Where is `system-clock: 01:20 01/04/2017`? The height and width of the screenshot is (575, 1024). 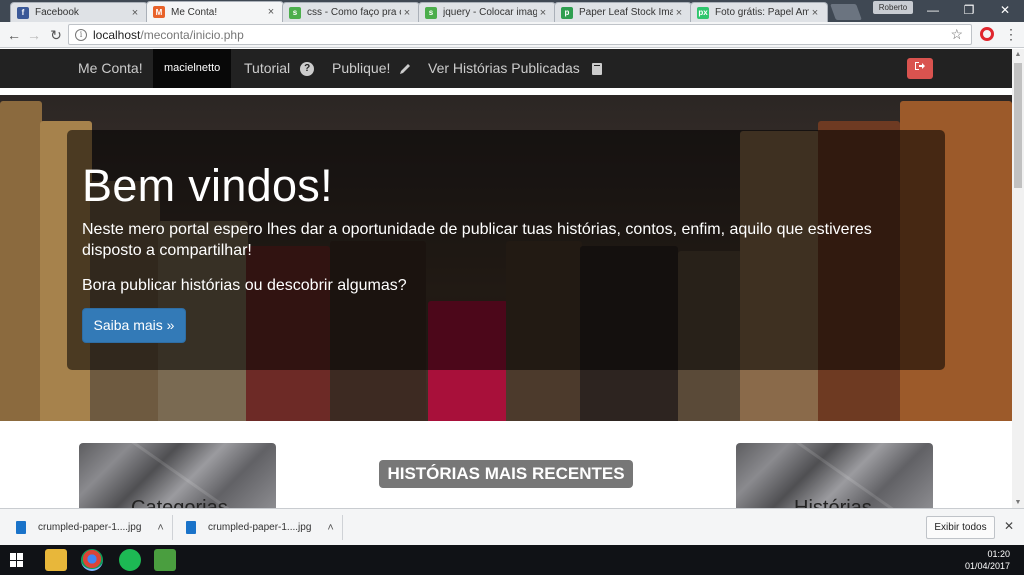
system-clock: 01:20 01/04/2017 is located at coordinates (987, 560).